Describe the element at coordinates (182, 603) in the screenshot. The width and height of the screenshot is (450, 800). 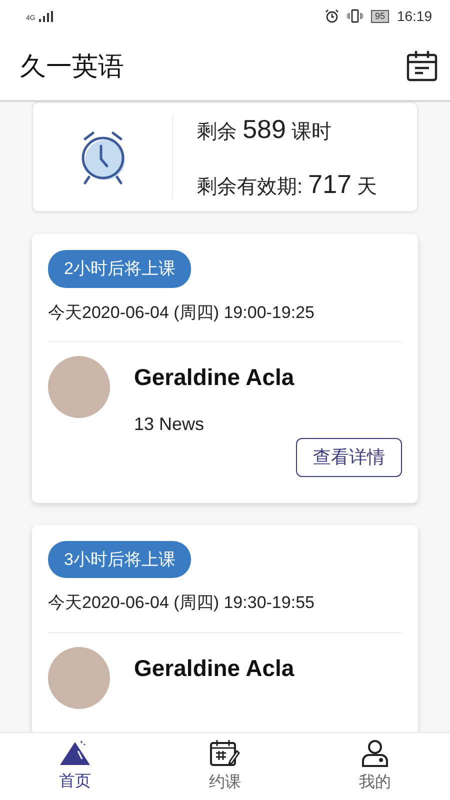
I see `lesson-datetime: 今天2020-06-04 (周四) 19:30-19:55` at that location.